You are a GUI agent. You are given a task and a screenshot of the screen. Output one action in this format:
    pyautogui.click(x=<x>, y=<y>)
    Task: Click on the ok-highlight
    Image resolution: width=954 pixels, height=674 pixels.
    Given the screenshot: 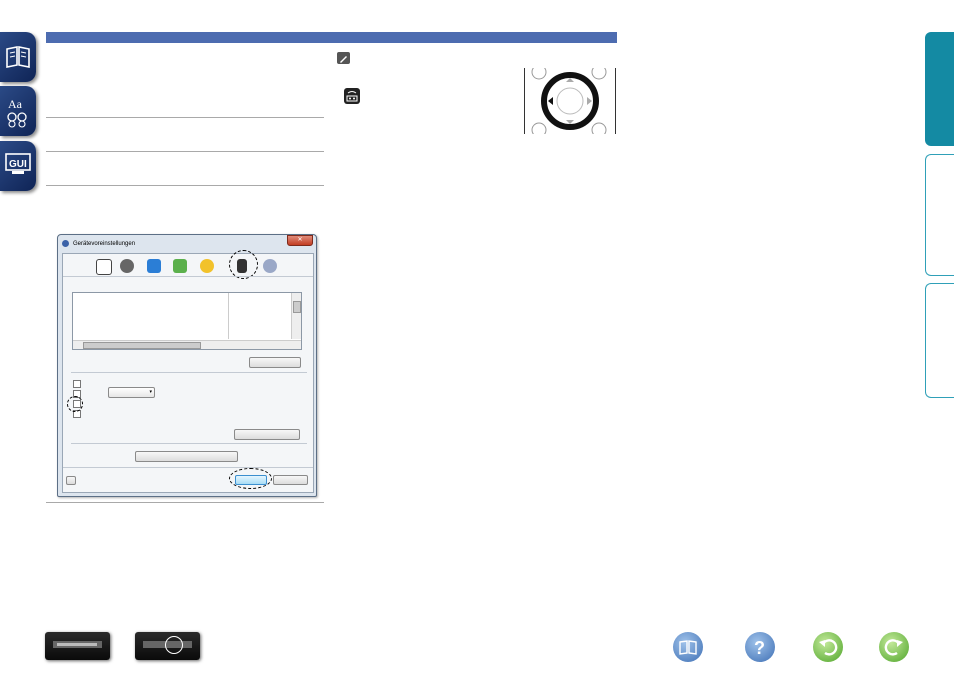 What is the action you would take?
    pyautogui.click(x=250, y=478)
    